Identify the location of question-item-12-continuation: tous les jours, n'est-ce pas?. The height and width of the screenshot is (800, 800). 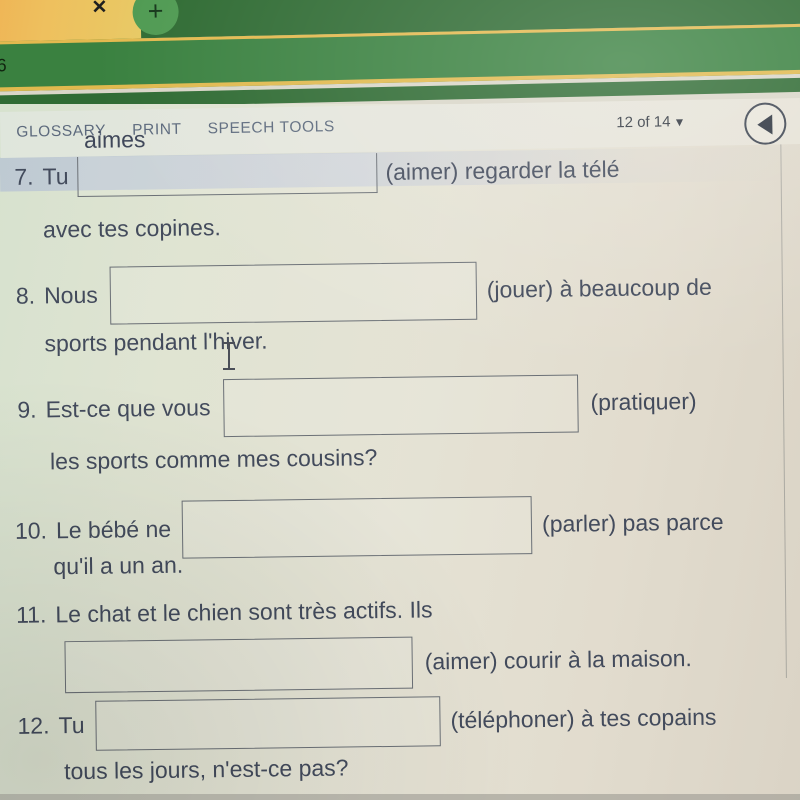
(206, 769).